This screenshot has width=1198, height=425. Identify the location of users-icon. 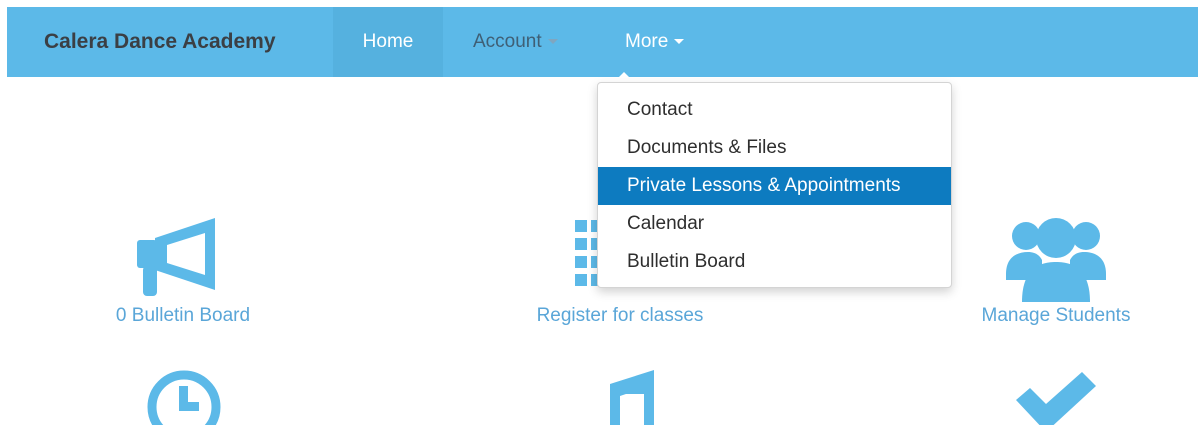
(1056, 256).